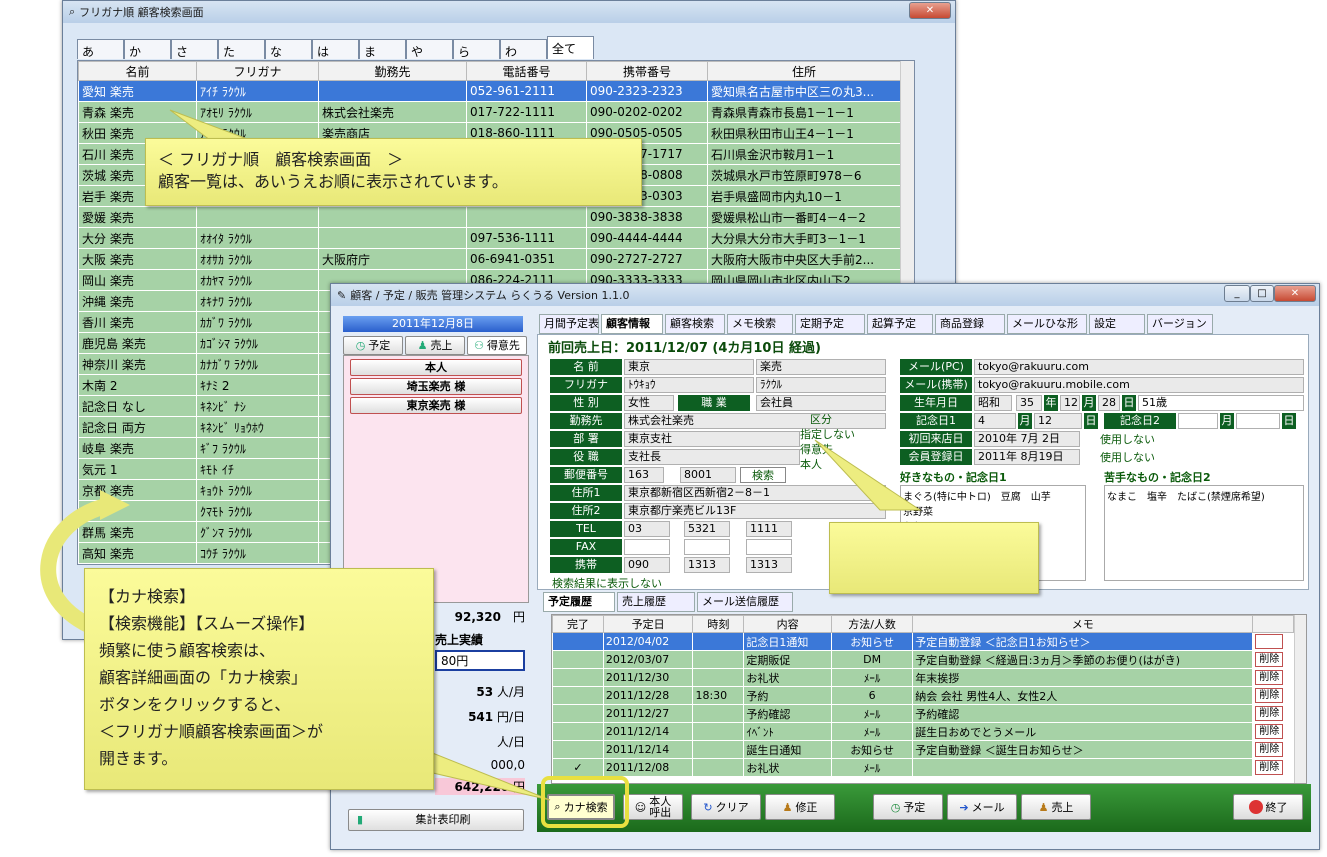  I want to click on callout3-line: 開きます。, so click(138, 758).